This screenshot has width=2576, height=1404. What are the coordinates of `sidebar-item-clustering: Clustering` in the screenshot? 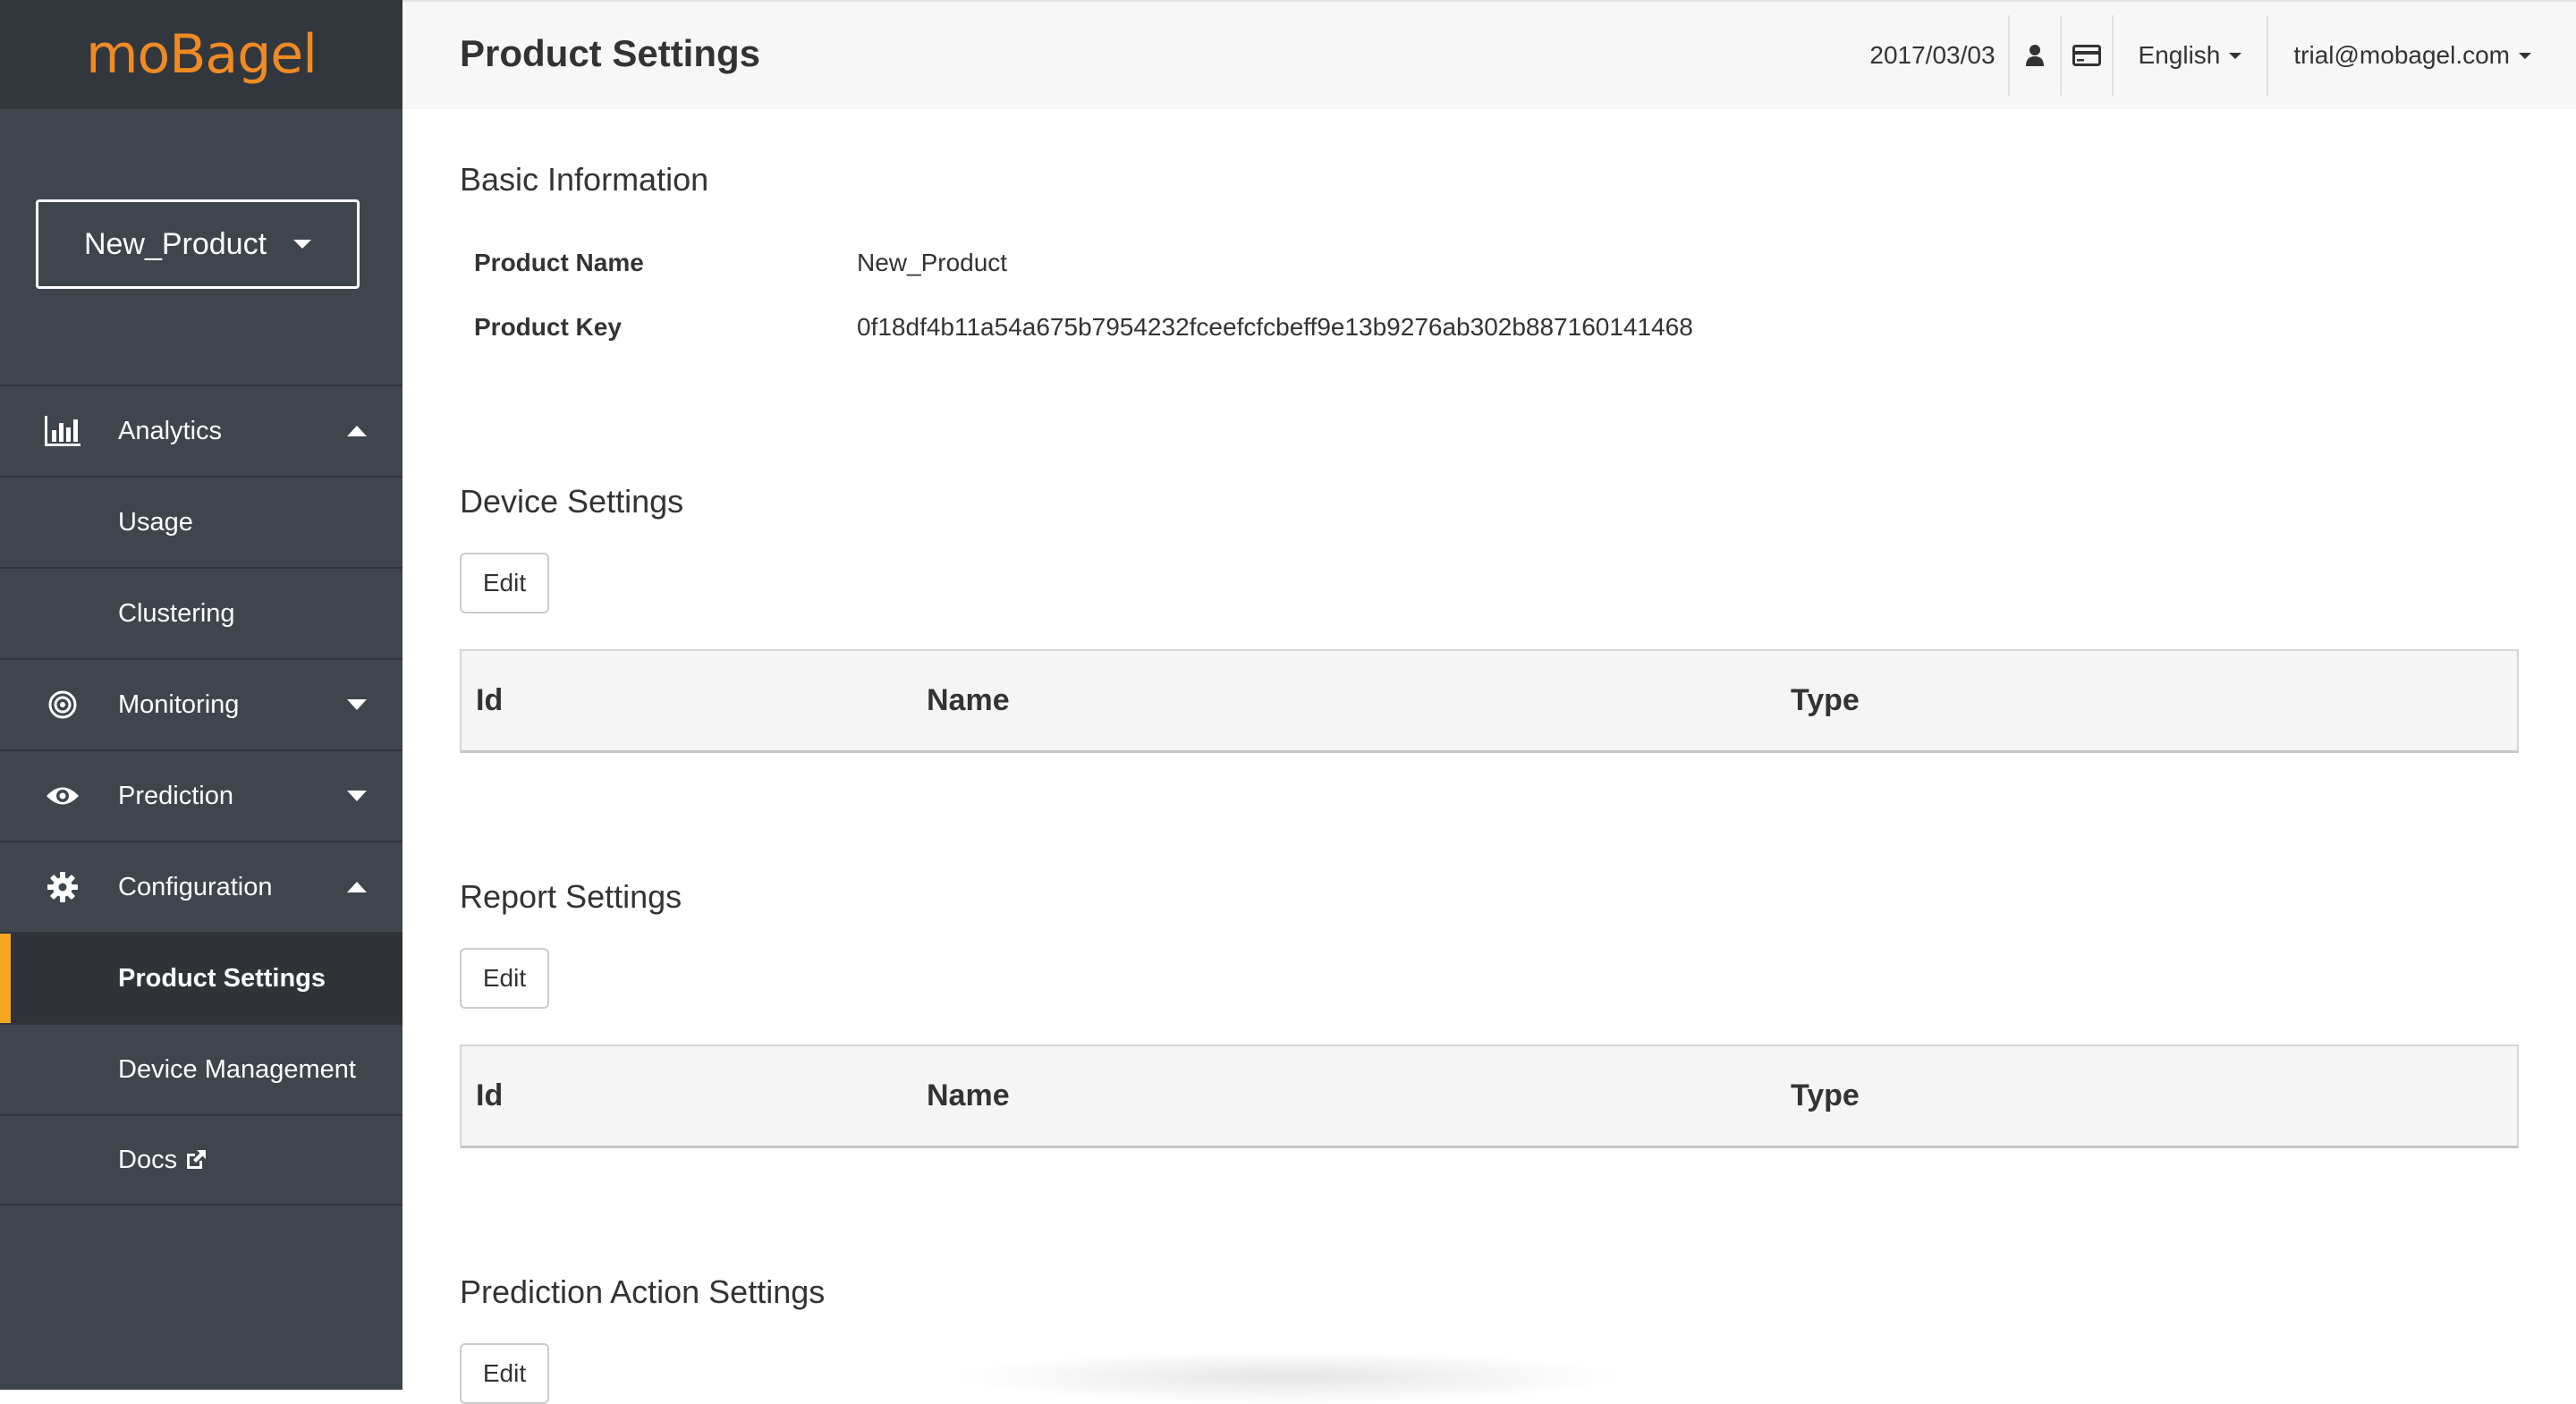 It's located at (201, 613).